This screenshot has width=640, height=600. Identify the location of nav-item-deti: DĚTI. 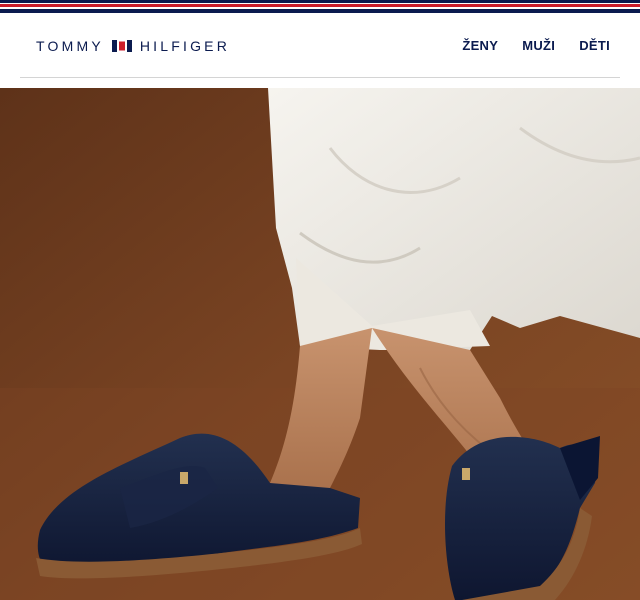
(594, 45).